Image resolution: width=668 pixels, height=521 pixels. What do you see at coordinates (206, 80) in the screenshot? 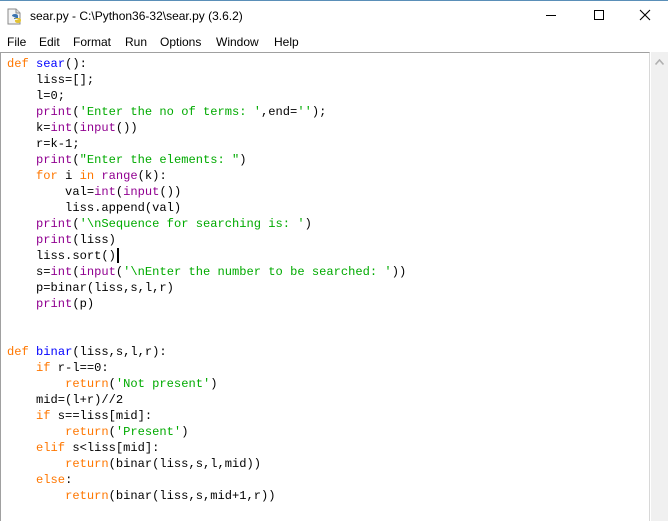
I see `code-line: liss=[];` at bounding box center [206, 80].